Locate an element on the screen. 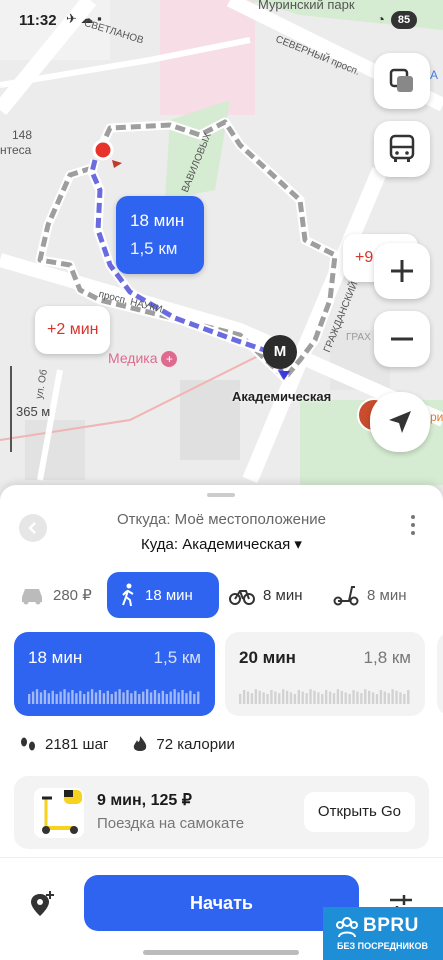  layers-icon is located at coordinates (401, 80).